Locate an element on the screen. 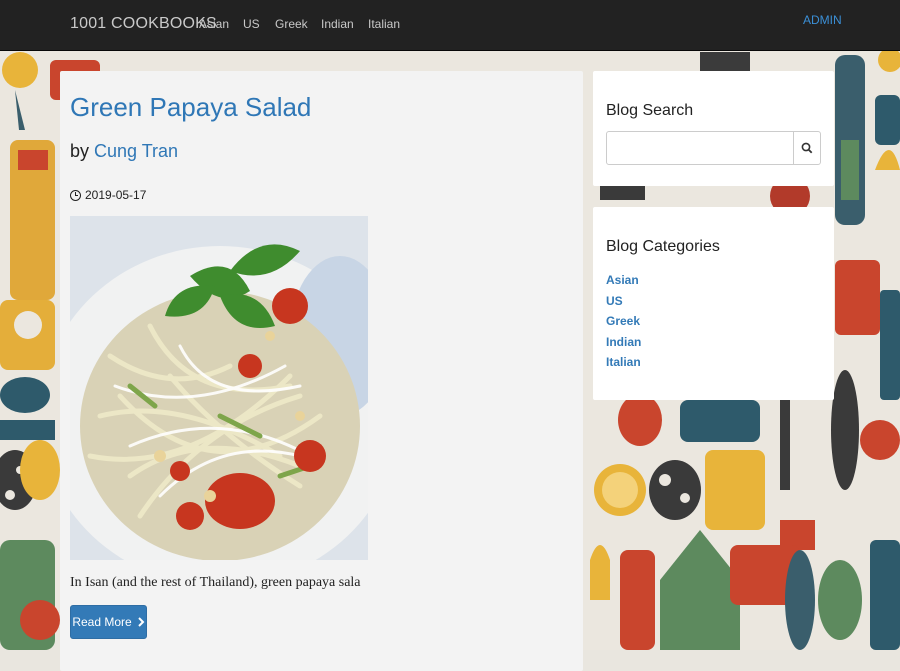 The height and width of the screenshot is (671, 900). chevron-right-icon is located at coordinates (141, 622).